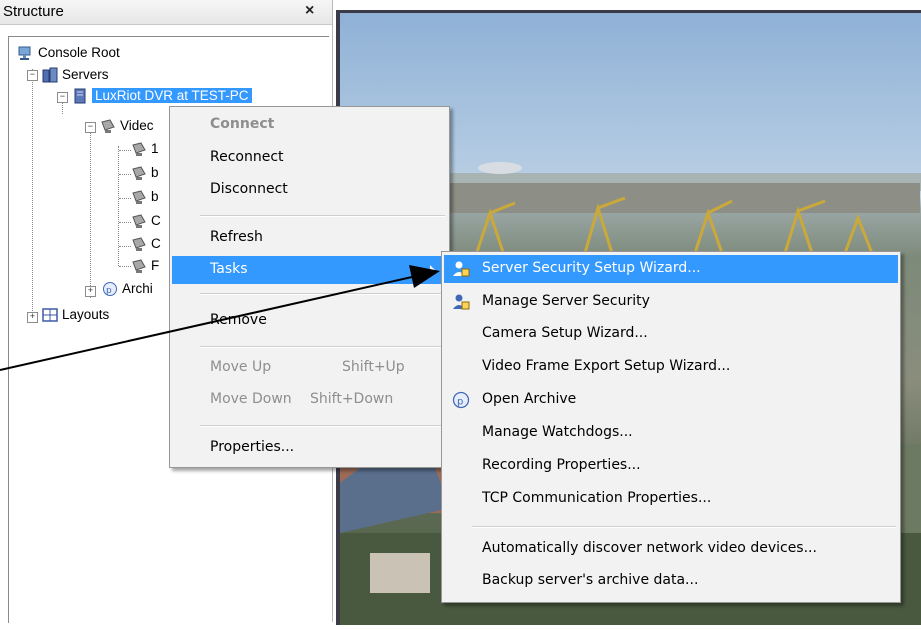 This screenshot has height=630, width=921. What do you see at coordinates (206, 323) in the screenshot?
I see `annotation-arrow-line` at bounding box center [206, 323].